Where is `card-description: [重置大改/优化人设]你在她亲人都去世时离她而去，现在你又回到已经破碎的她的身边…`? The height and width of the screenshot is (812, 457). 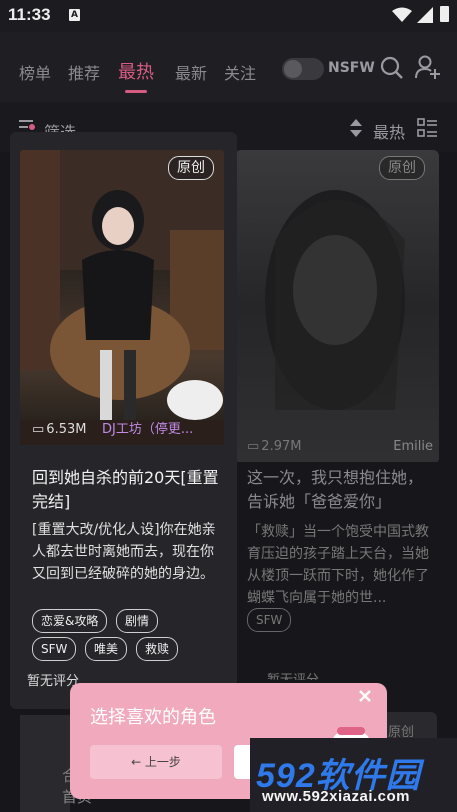
card-description: [重置大改/优化人设]你在她亲人都去世时离她而去，现在你又回到已经破碎的她的身边… is located at coordinates (124, 552).